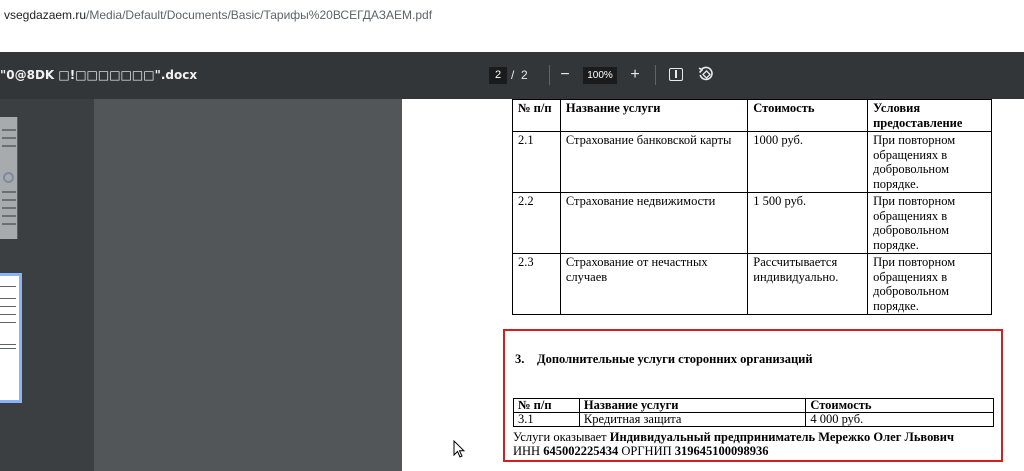  What do you see at coordinates (808, 162) in the screenshot?
I see `cell-price: 1000 руб.` at bounding box center [808, 162].